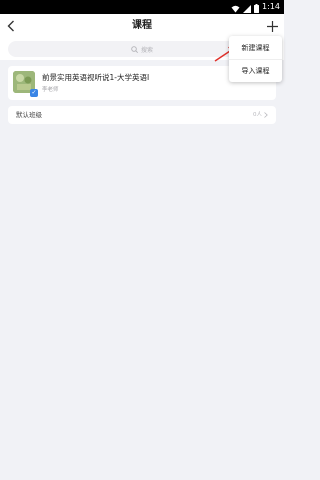 The image size is (320, 480). What do you see at coordinates (271, 6) in the screenshot?
I see `status-time: 1:14` at bounding box center [271, 6].